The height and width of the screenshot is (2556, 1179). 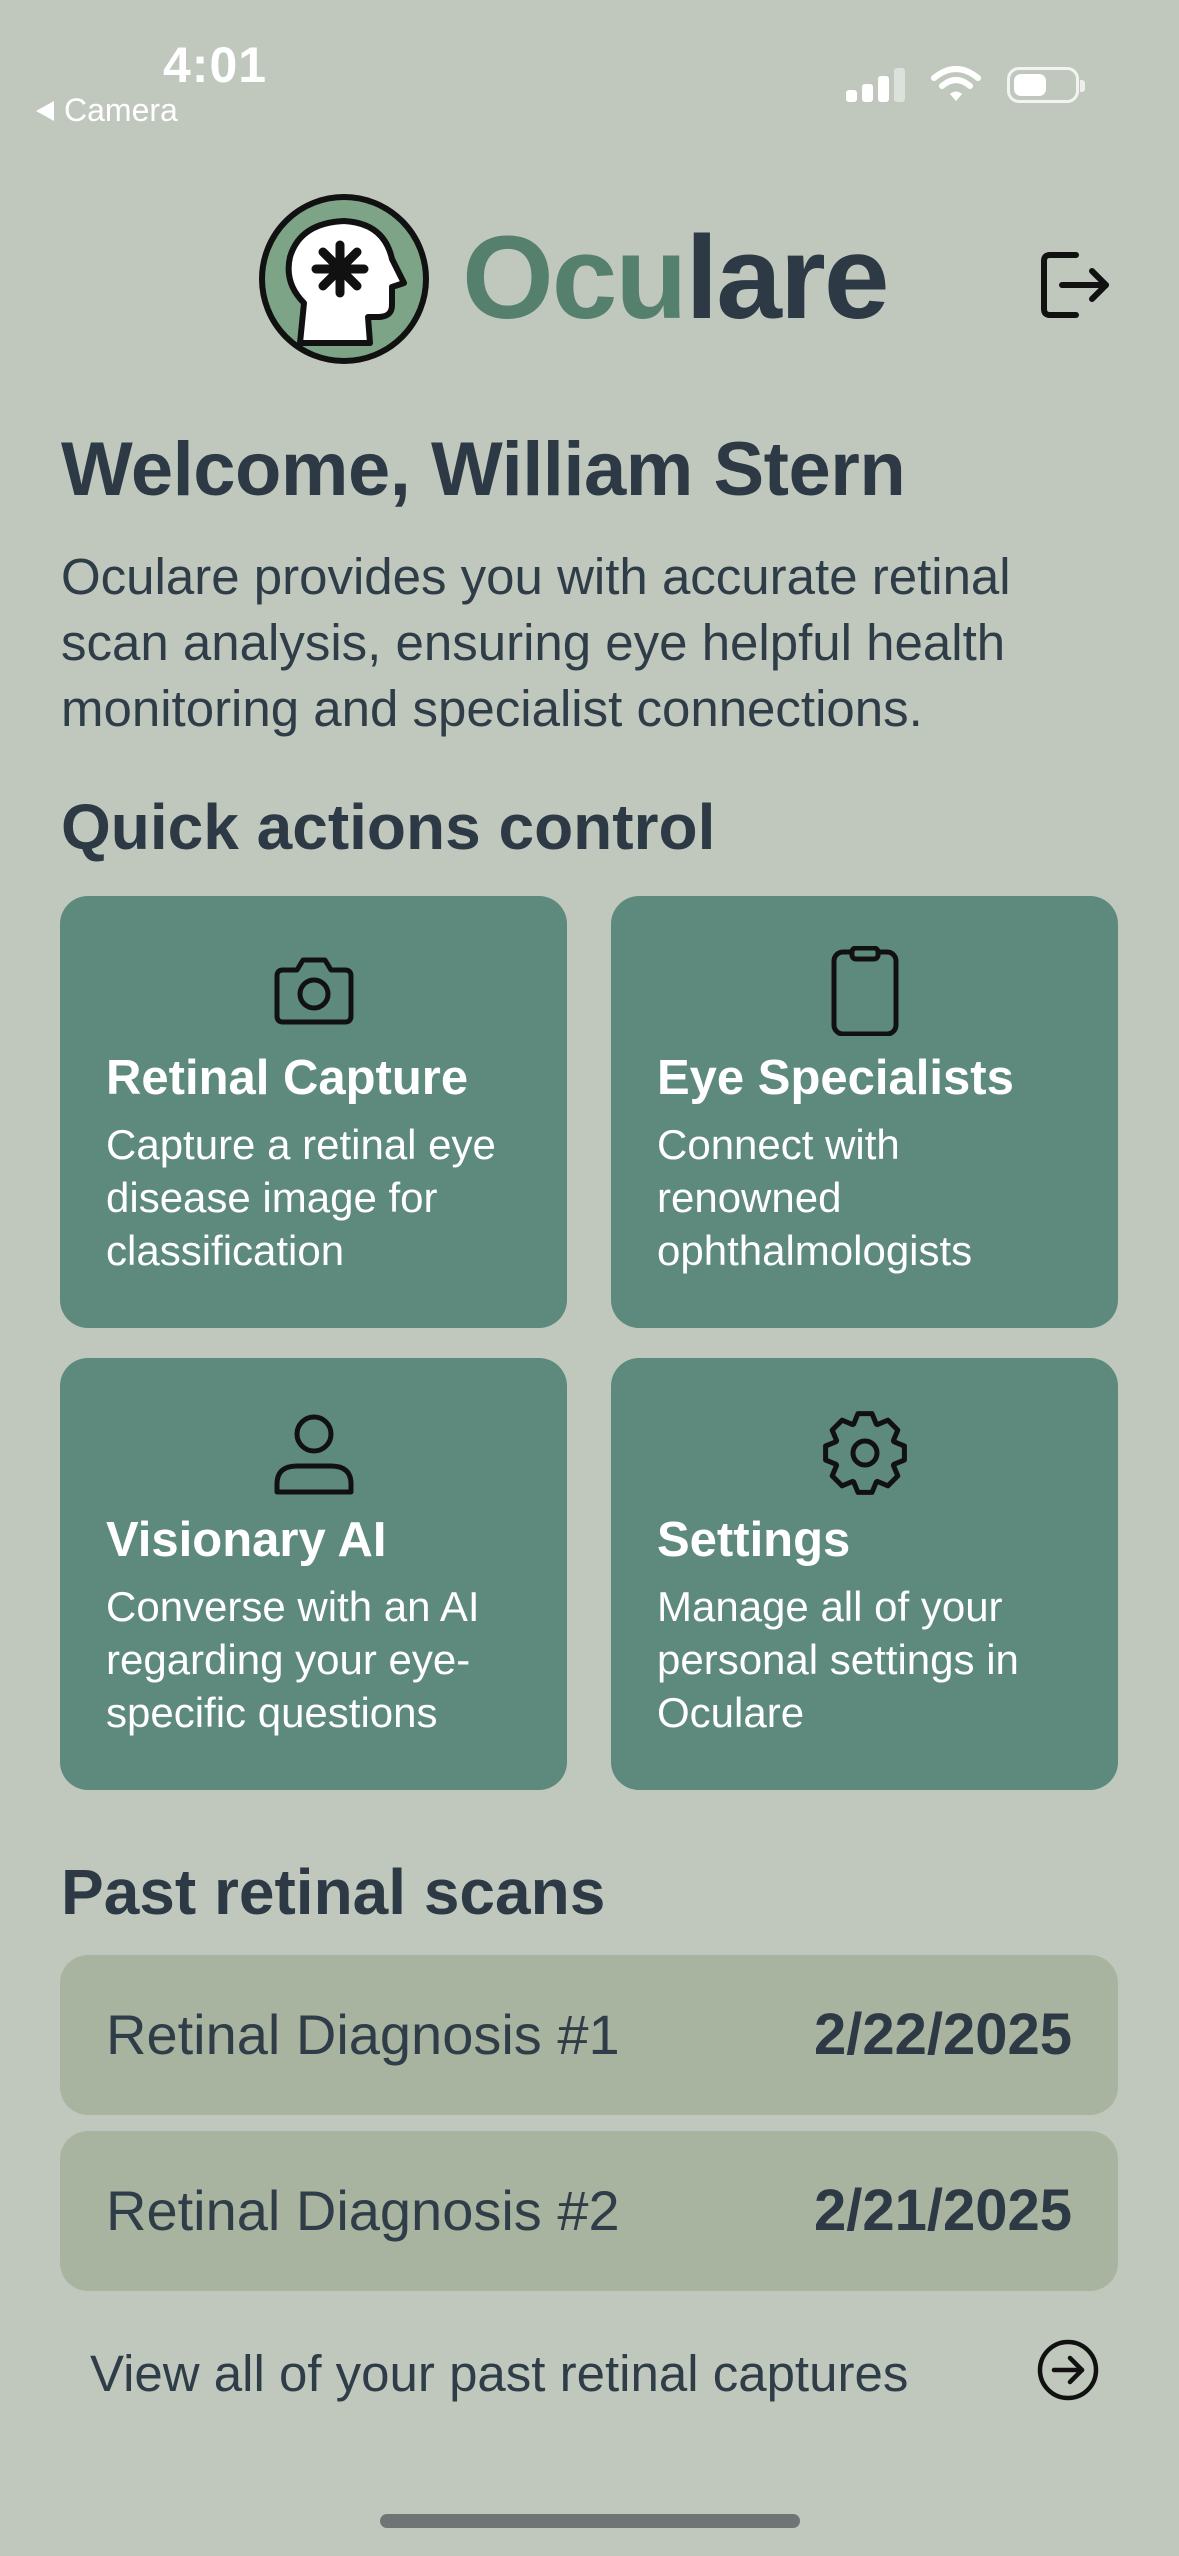 I want to click on scan-list-item: Retinal Diagnosis #1 2/22/2025, so click(x=589, y=2035).